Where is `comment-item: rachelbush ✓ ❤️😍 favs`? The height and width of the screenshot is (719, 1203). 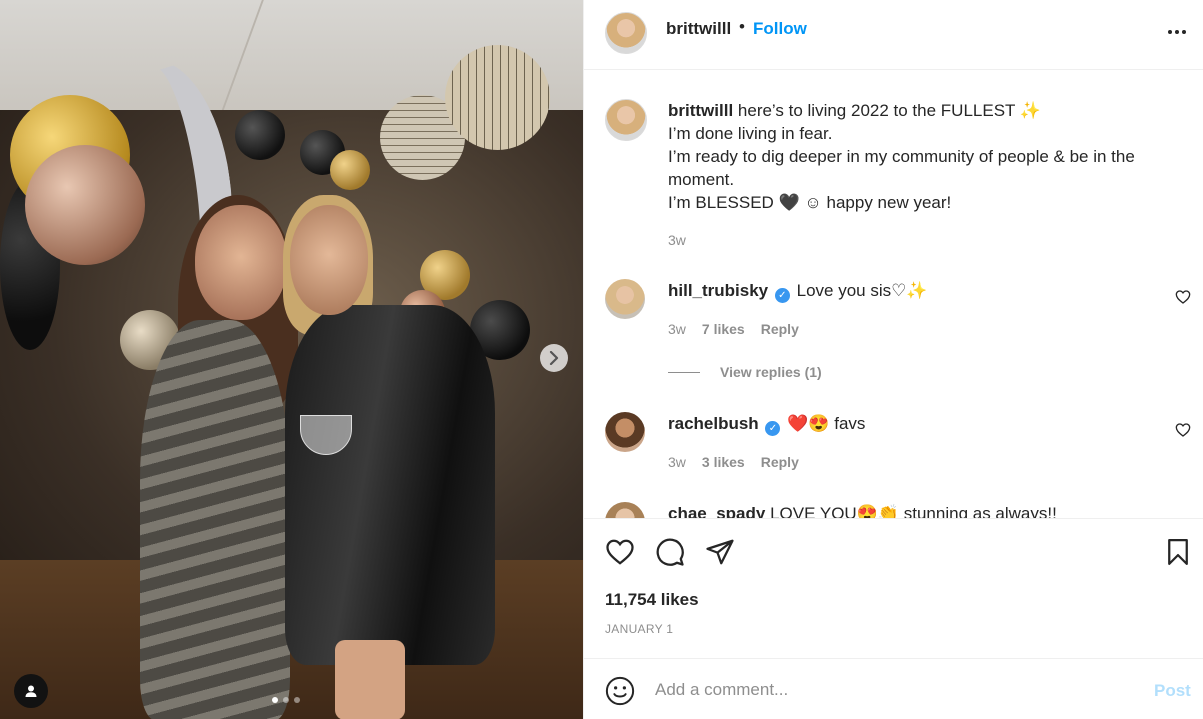 comment-item: rachelbush ✓ ❤️😍 favs is located at coordinates (928, 424).